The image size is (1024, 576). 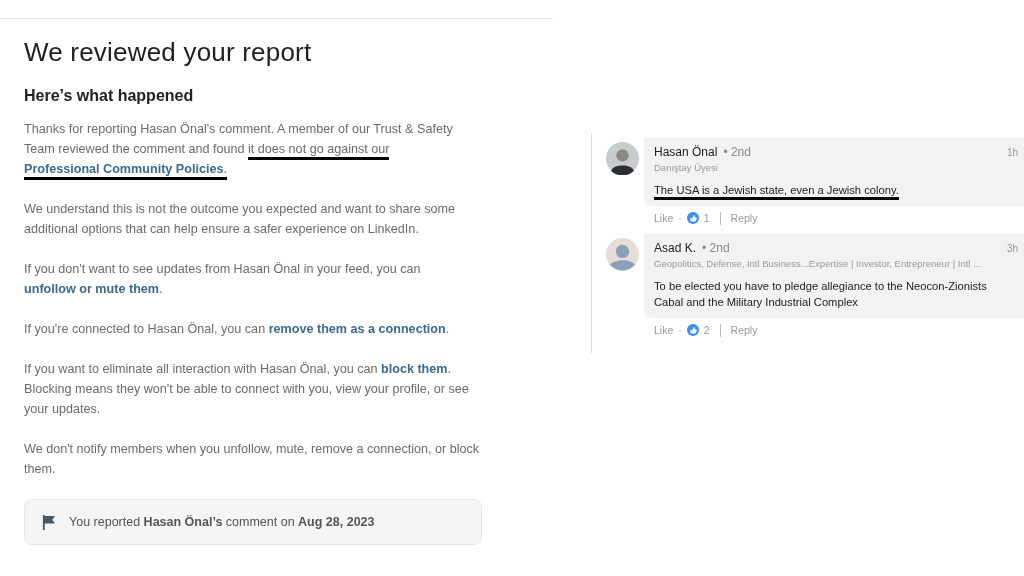 I want to click on paragraph: If you don't want to see updates from Hasan Önal in your feed, you can unfollow or mute them., so click(x=223, y=279).